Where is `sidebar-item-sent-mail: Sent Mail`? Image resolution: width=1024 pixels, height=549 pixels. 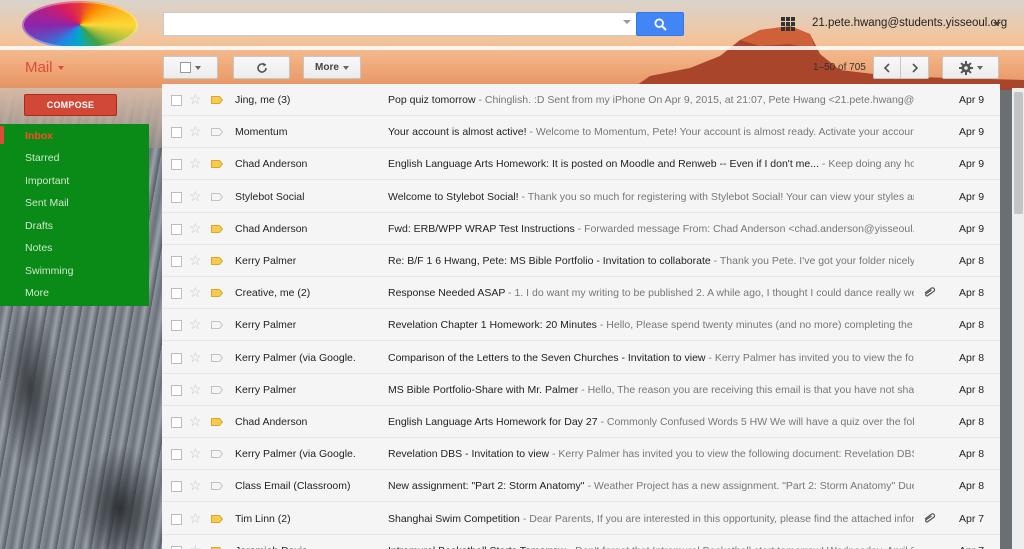
sidebar-item-sent-mail: Sent Mail is located at coordinates (47, 203).